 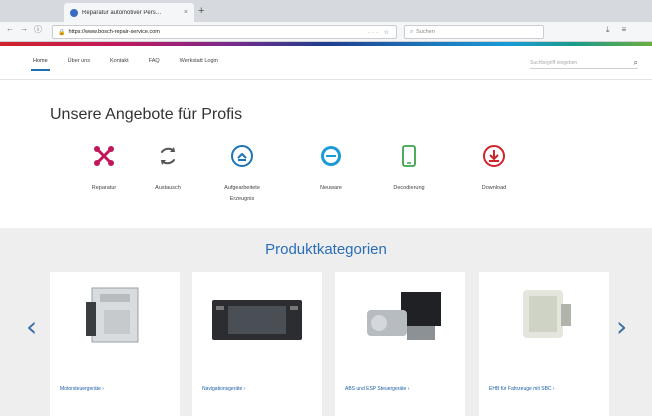 I want to click on page-actions: ··· ☆, so click(x=379, y=32).